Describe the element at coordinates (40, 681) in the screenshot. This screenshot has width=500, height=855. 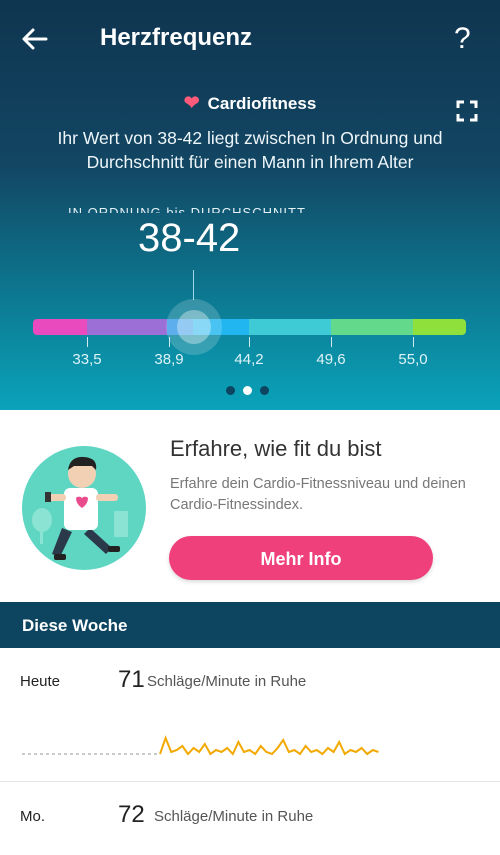
I see `row-day-today: Heute` at that location.